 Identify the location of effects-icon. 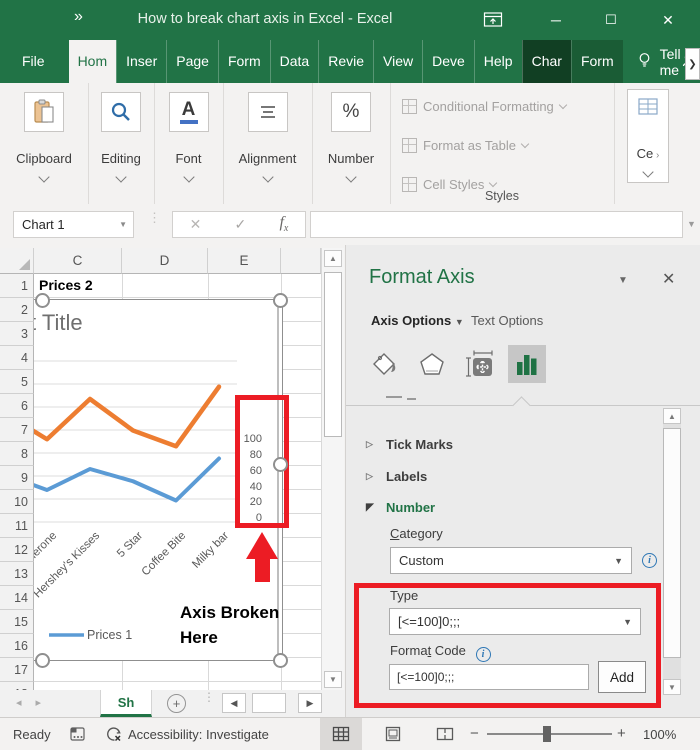
(432, 364).